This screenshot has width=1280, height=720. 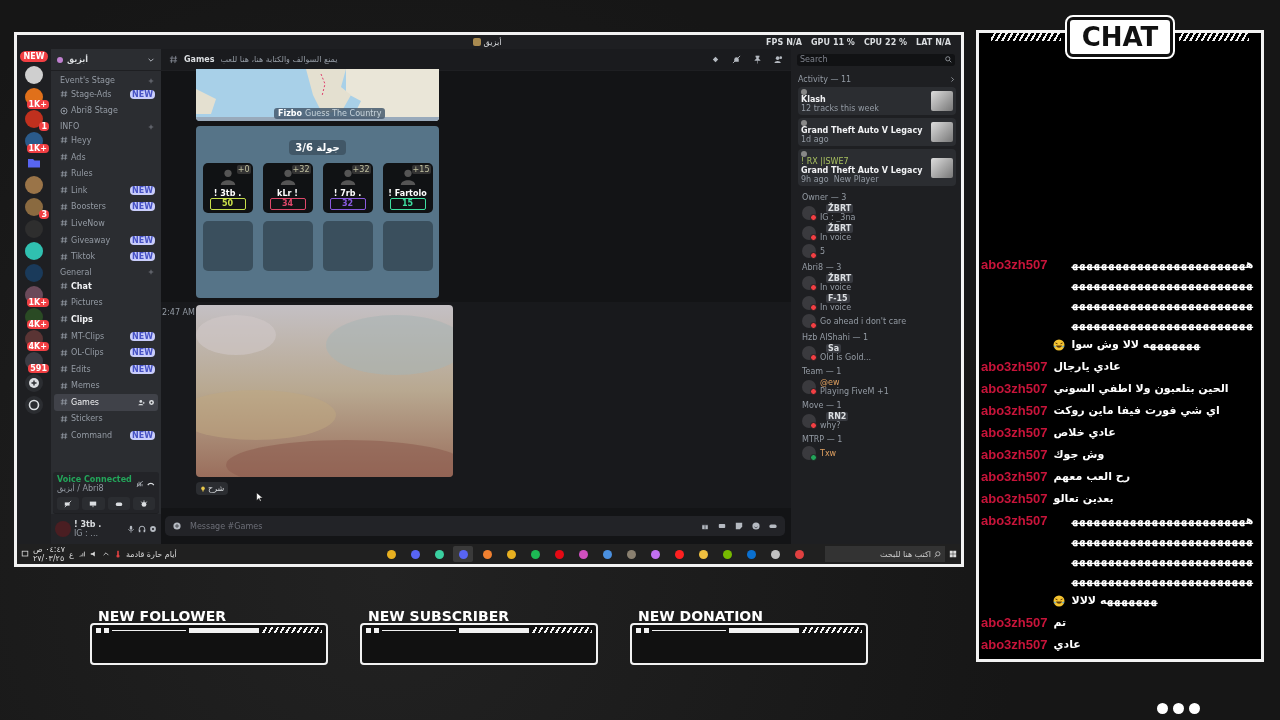 I want to click on soundboard-button, so click(x=143, y=503).